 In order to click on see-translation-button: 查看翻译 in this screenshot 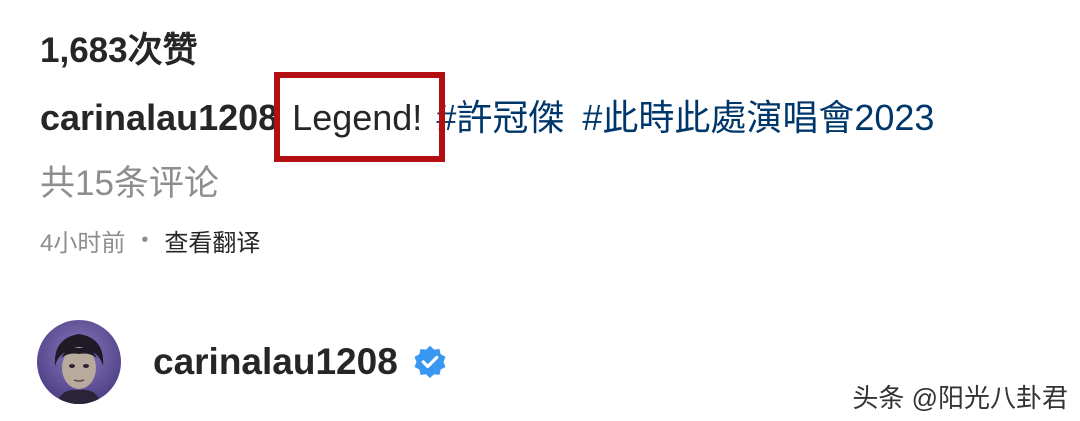, I will do `click(212, 240)`.